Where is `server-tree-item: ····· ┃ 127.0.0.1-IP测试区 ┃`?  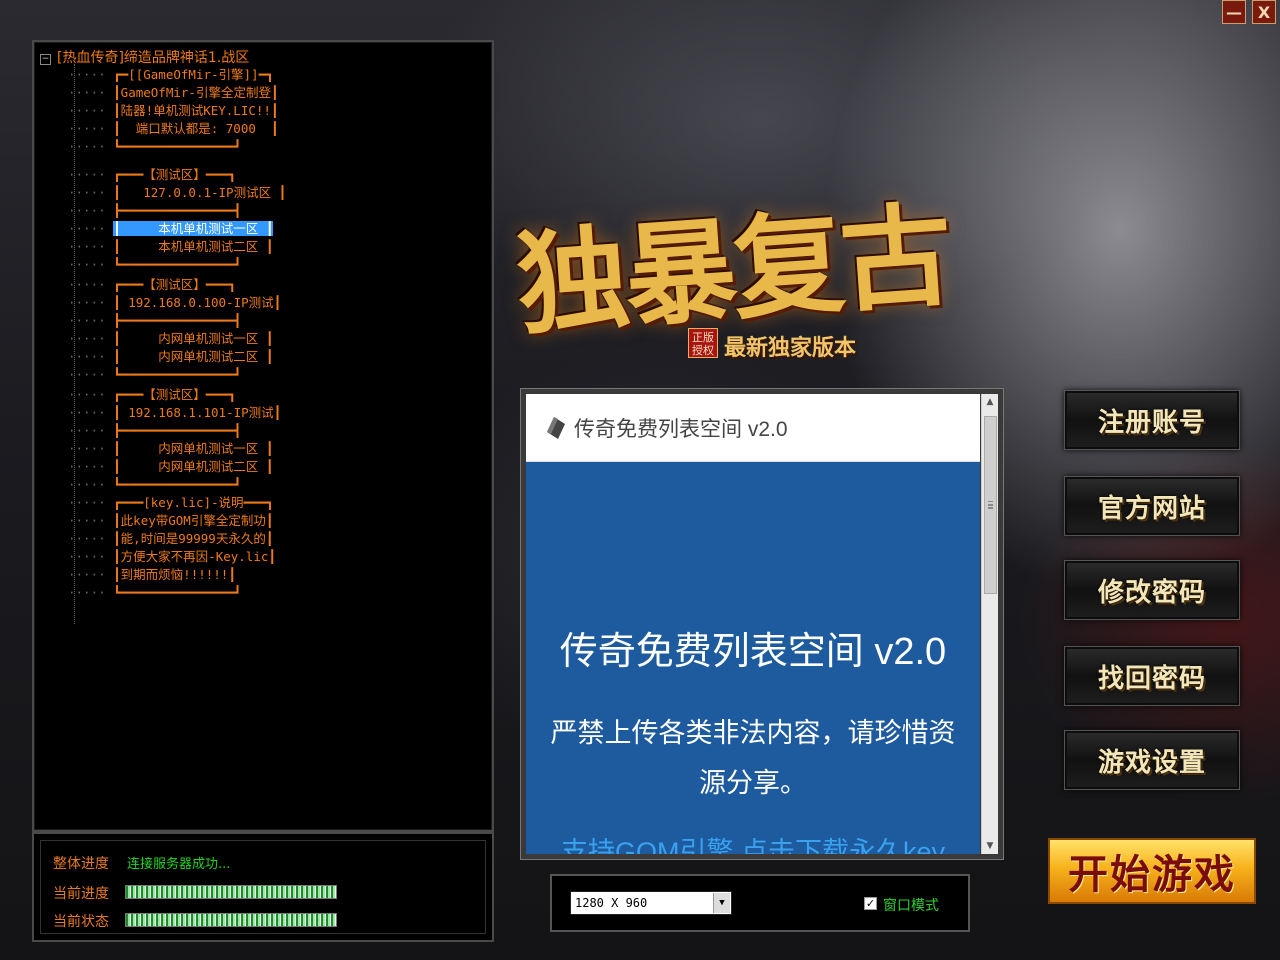 server-tree-item: ····· ┃ 127.0.0.1-IP测试区 ┃ is located at coordinates (177, 192).